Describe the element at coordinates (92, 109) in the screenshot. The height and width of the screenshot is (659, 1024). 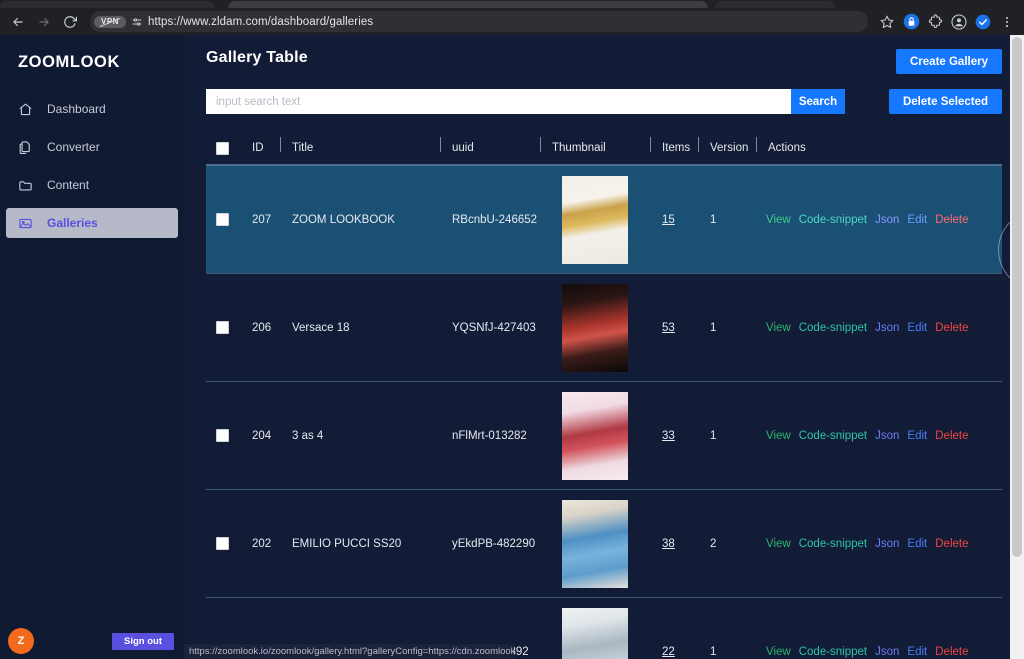
I see `sidebar-item-dashboard: Dashboard` at that location.